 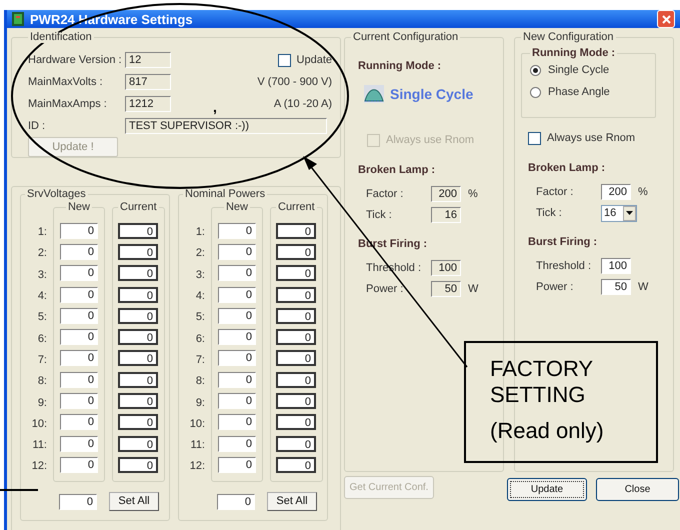 I want to click on field-label: Power :, so click(x=555, y=287).